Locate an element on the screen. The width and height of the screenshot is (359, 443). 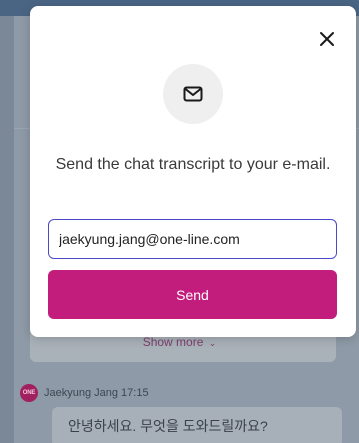
close-icon is located at coordinates (327, 39).